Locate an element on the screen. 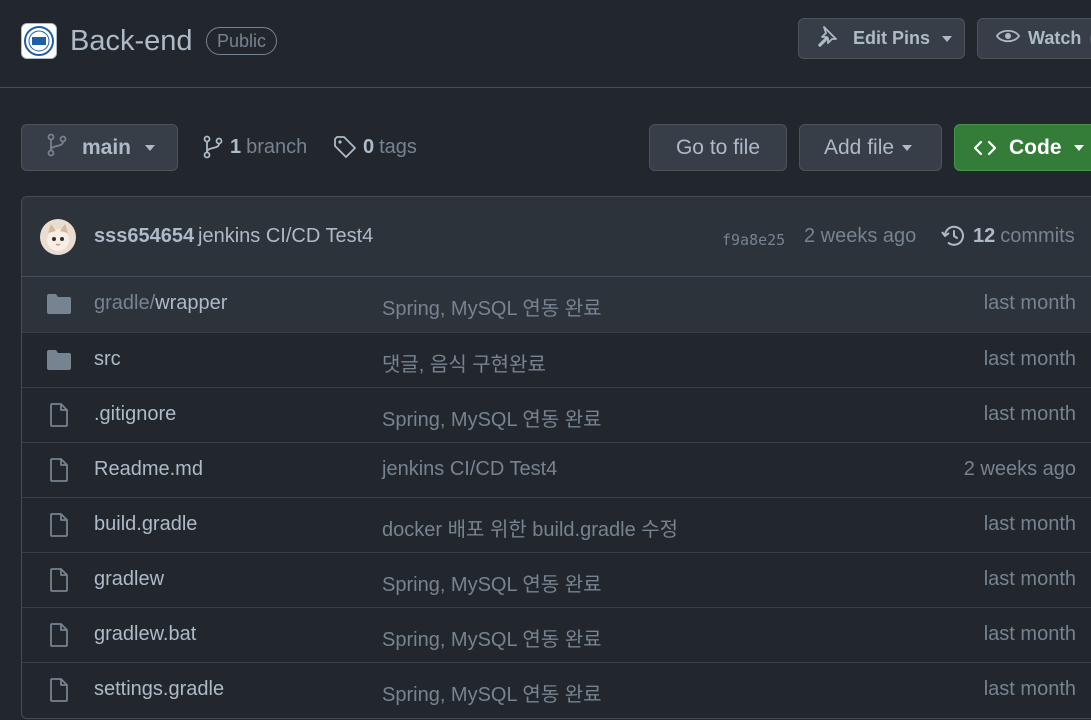 This screenshot has height=720, width=1091. file-row: src 댓글, 음식 구현완료 last month is located at coordinates (556, 359).